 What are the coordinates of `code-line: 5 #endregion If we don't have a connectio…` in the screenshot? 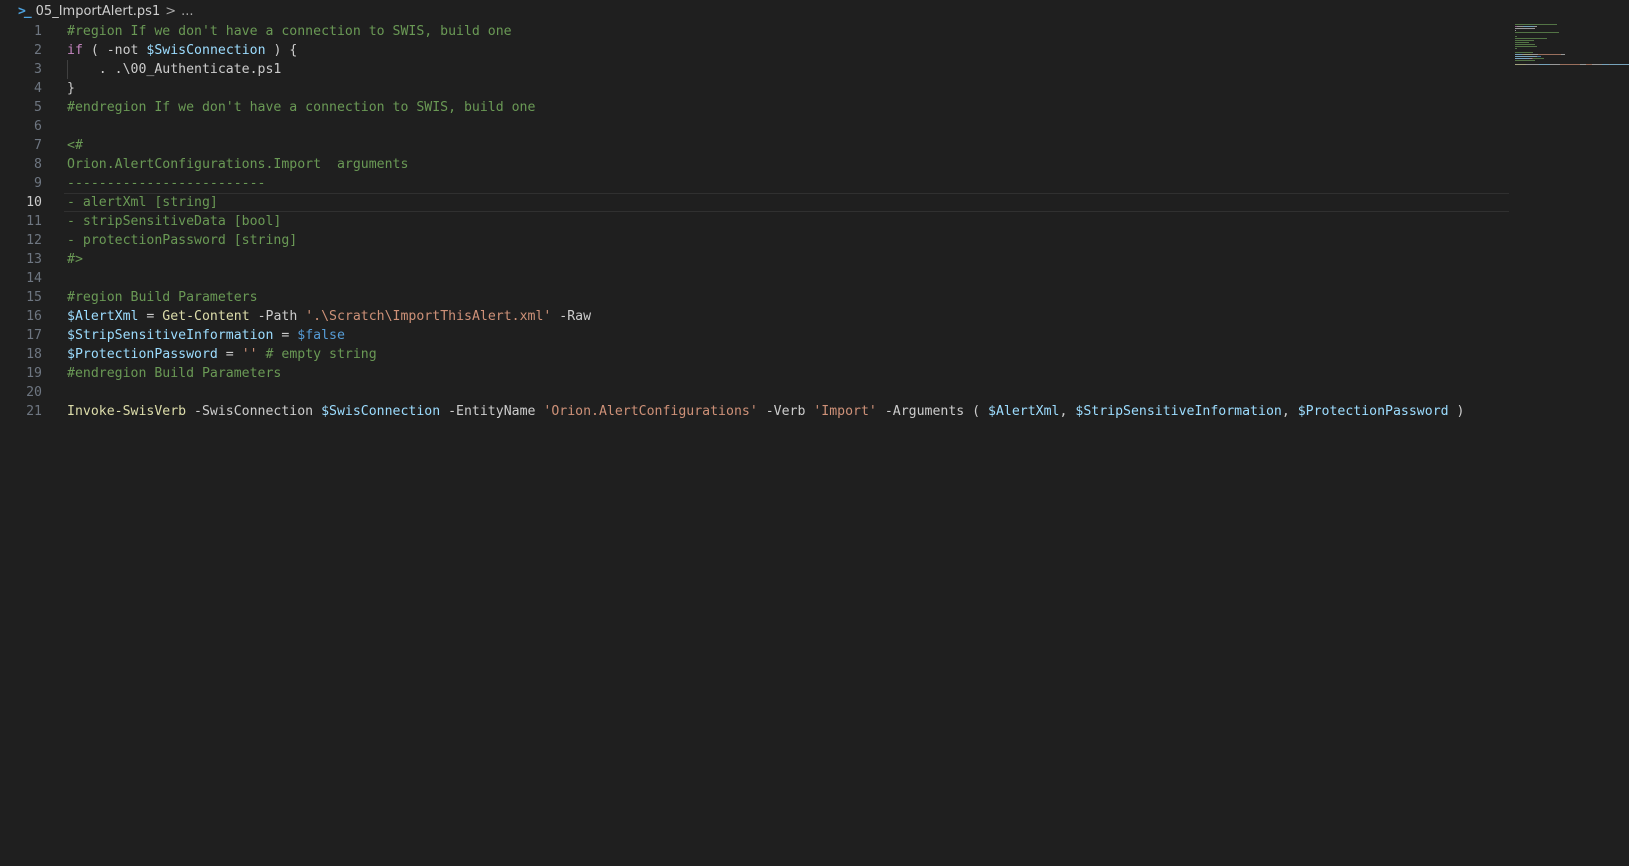 It's located at (814, 107).